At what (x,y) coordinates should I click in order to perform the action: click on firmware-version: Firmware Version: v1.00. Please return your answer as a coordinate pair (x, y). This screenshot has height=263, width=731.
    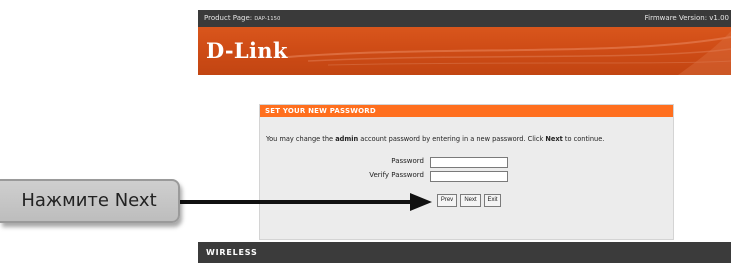
    Looking at the image, I should click on (686, 18).